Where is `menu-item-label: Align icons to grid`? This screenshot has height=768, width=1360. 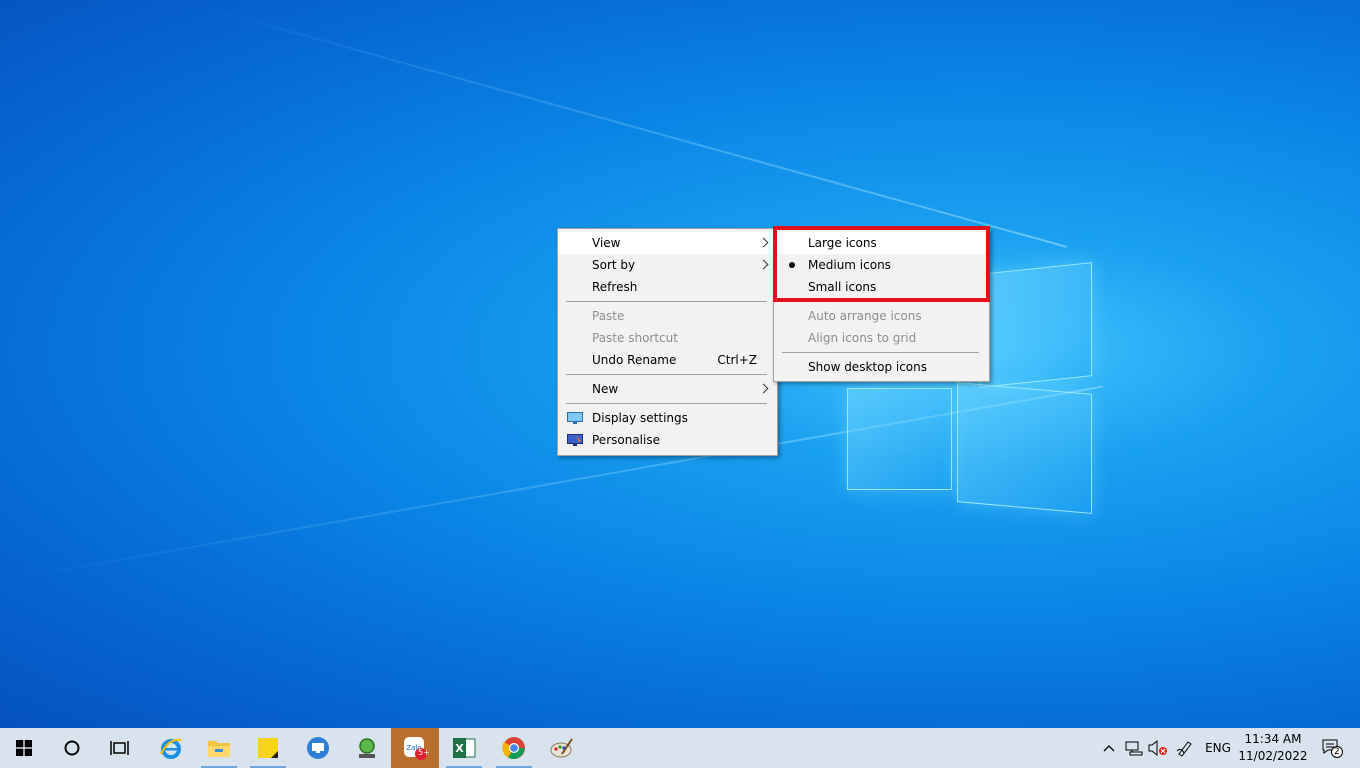
menu-item-label: Align icons to grid is located at coordinates (862, 338).